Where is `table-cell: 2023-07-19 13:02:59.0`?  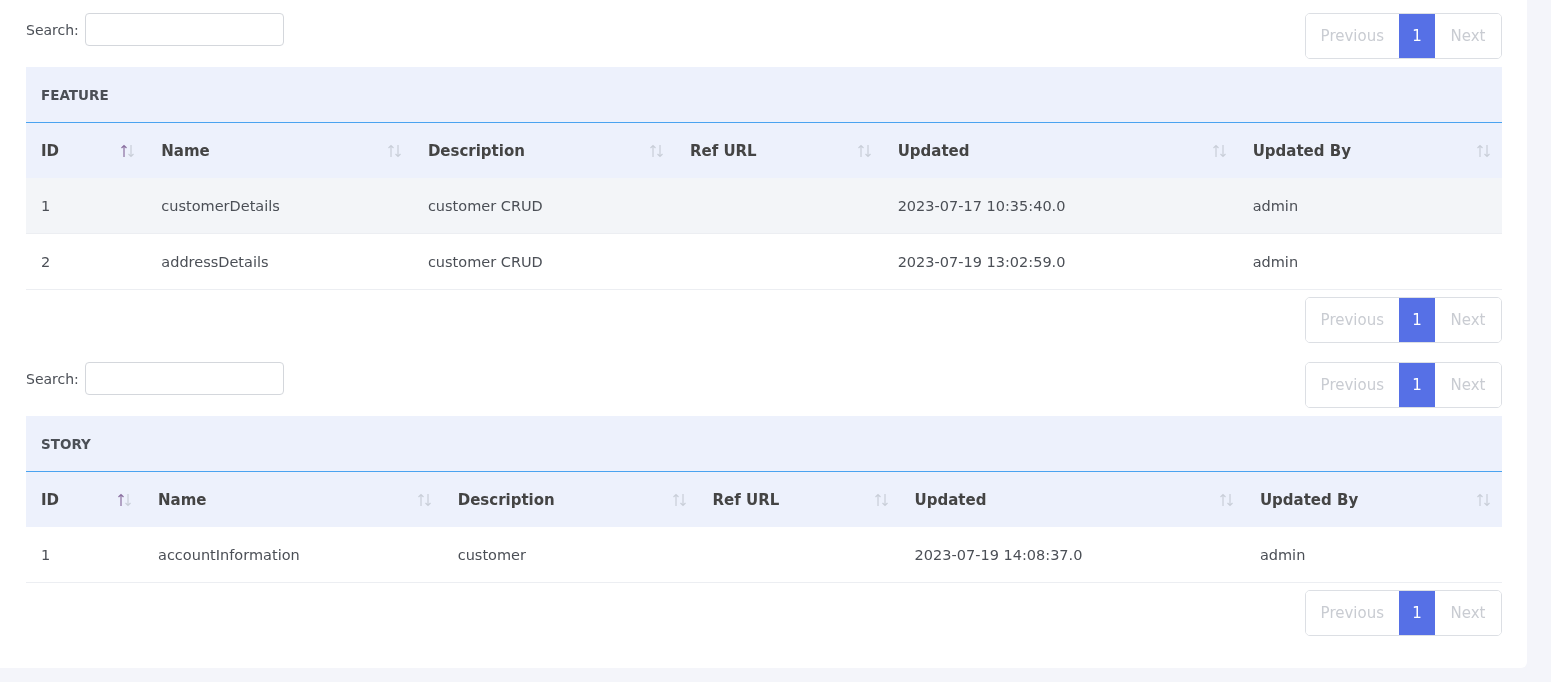 table-cell: 2023-07-19 13:02:59.0 is located at coordinates (981, 261).